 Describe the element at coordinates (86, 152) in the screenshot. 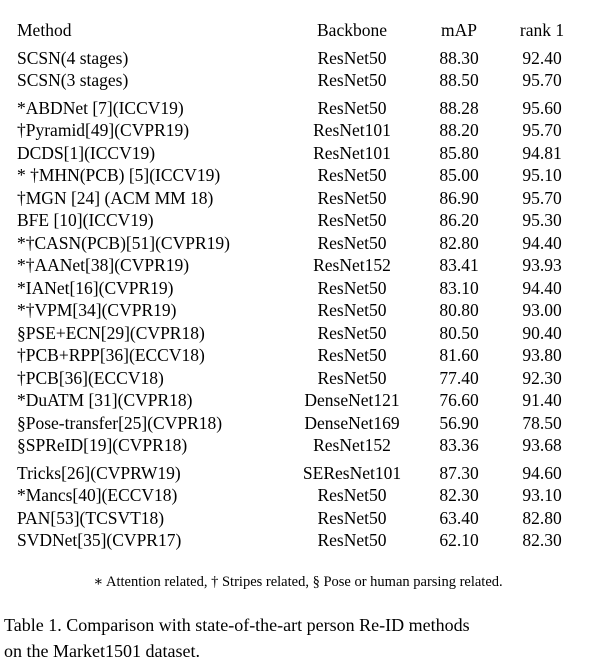

I see `cell-method: DCDS[1](ICCV19)` at that location.